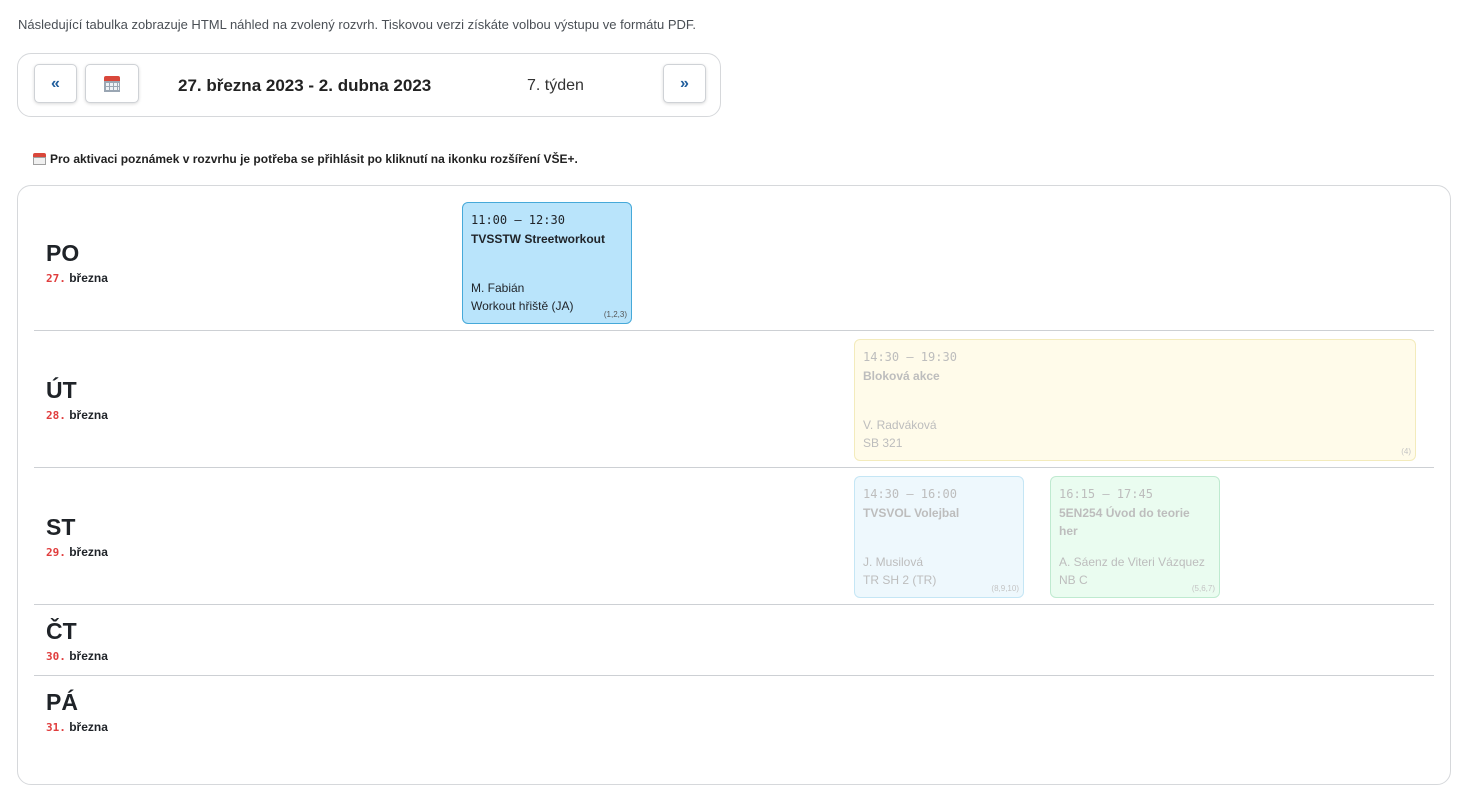  What do you see at coordinates (61, 527) in the screenshot?
I see `day-abbr: ST` at bounding box center [61, 527].